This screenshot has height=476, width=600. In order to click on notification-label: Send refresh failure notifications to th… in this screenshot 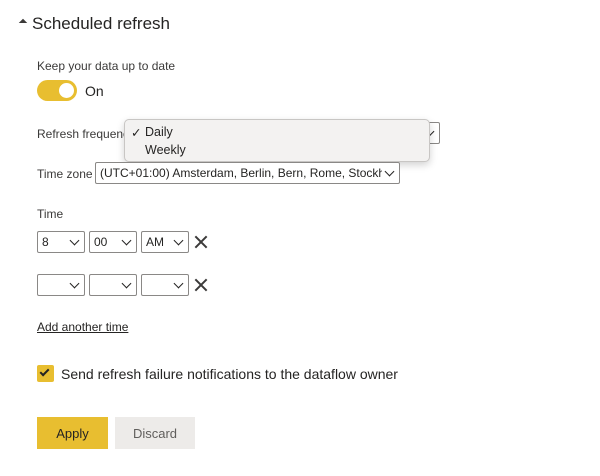, I will do `click(229, 374)`.